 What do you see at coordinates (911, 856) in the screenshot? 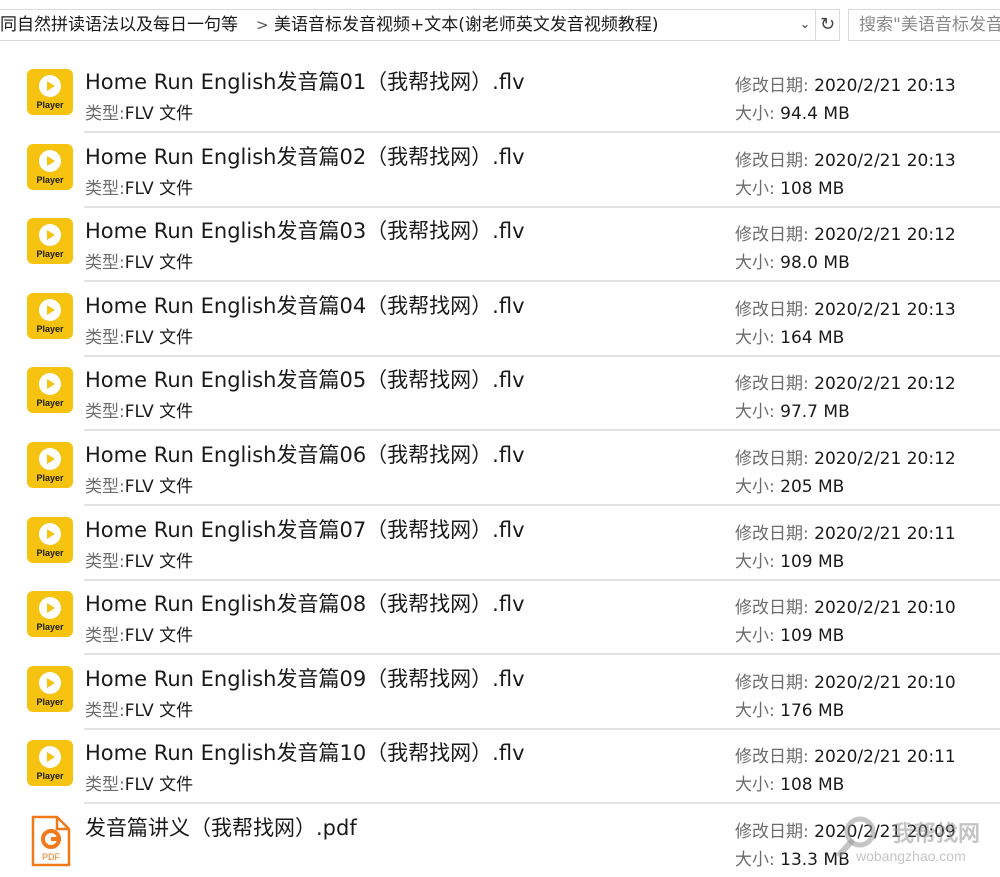
I see `watermark-url: wobangzhao.com` at bounding box center [911, 856].